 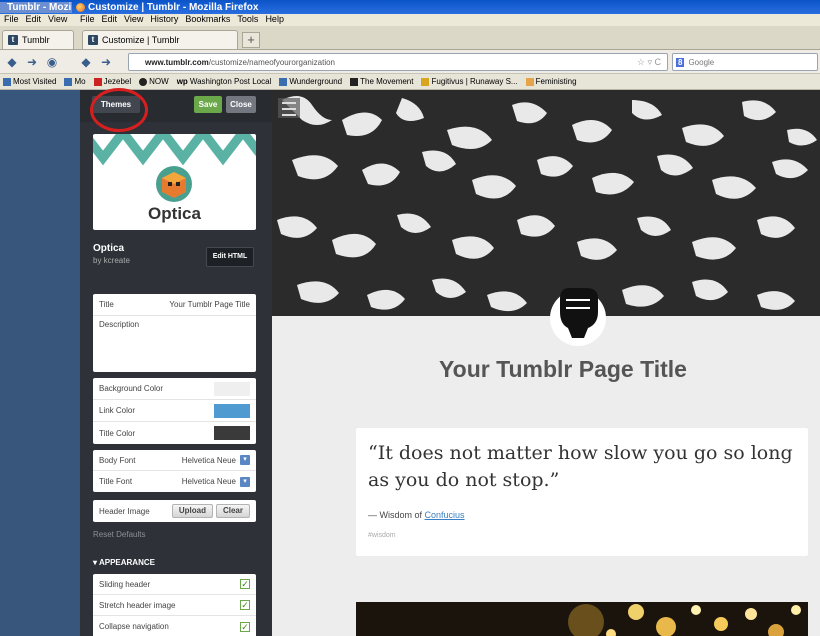 I want to click on bookmark-item: Mo, so click(x=75, y=81).